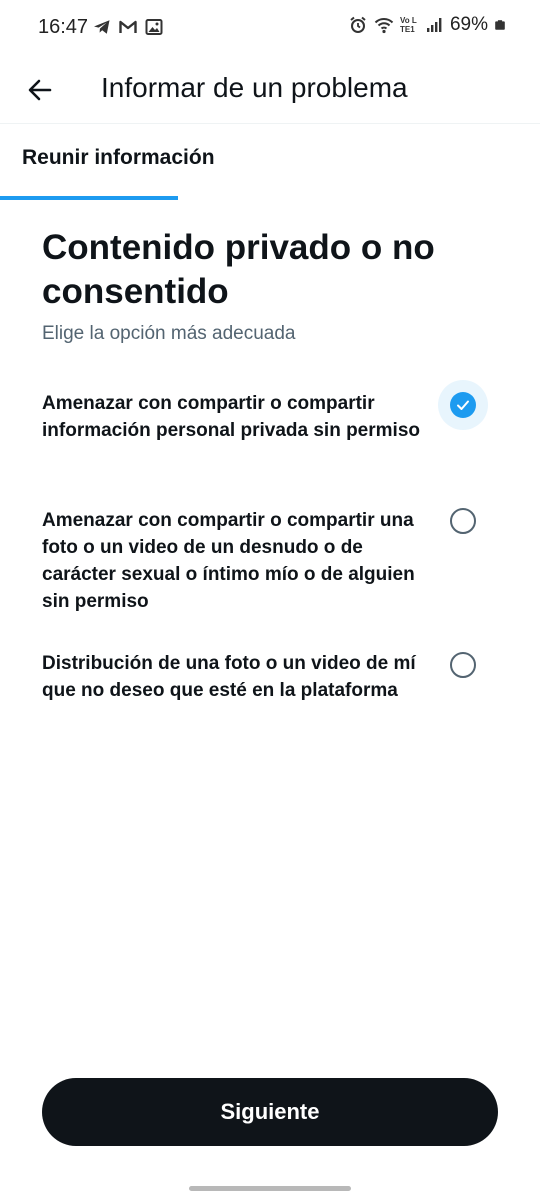  What do you see at coordinates (358, 24) in the screenshot?
I see `alarm-icon` at bounding box center [358, 24].